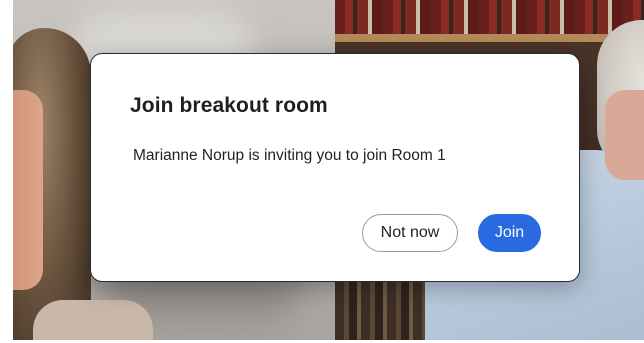  I want to click on join-button: Join, so click(509, 233).